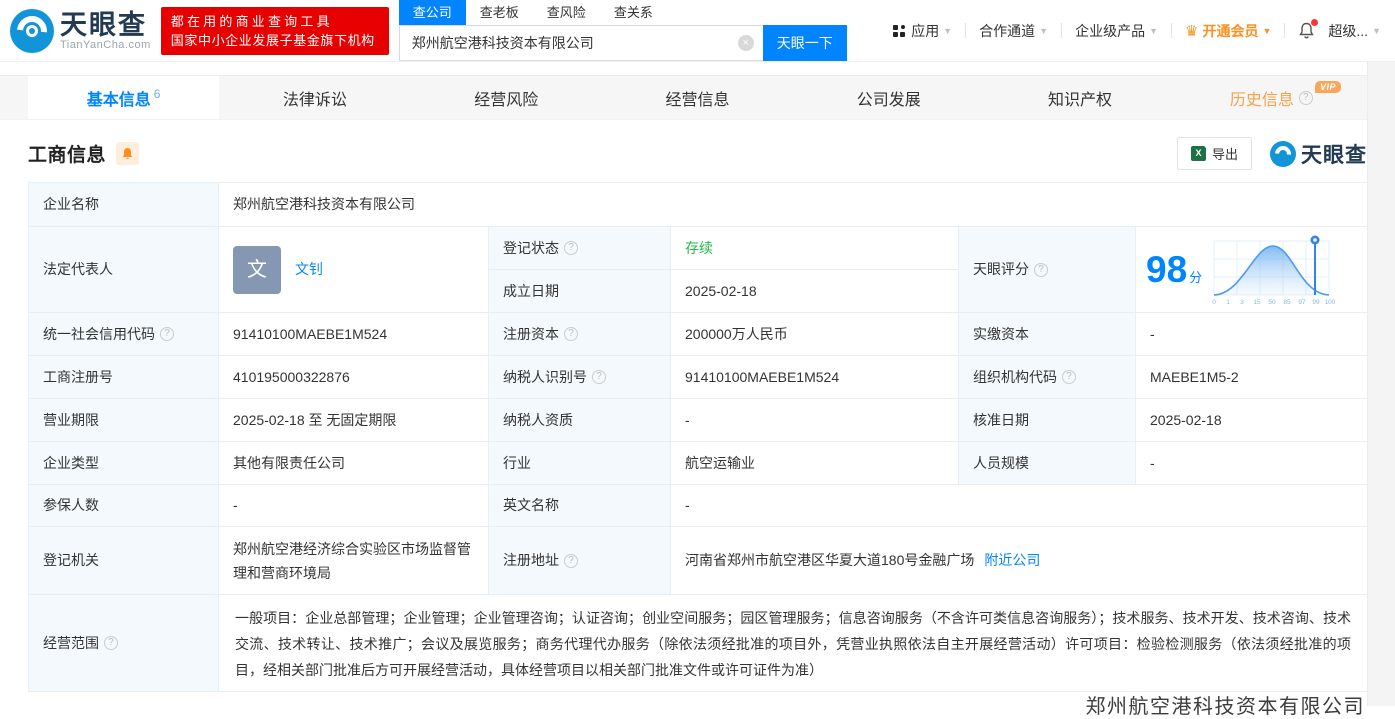  I want to click on score-distribution-chart: 0 1 3 15 50 85 97 99 100, so click(1274, 270).